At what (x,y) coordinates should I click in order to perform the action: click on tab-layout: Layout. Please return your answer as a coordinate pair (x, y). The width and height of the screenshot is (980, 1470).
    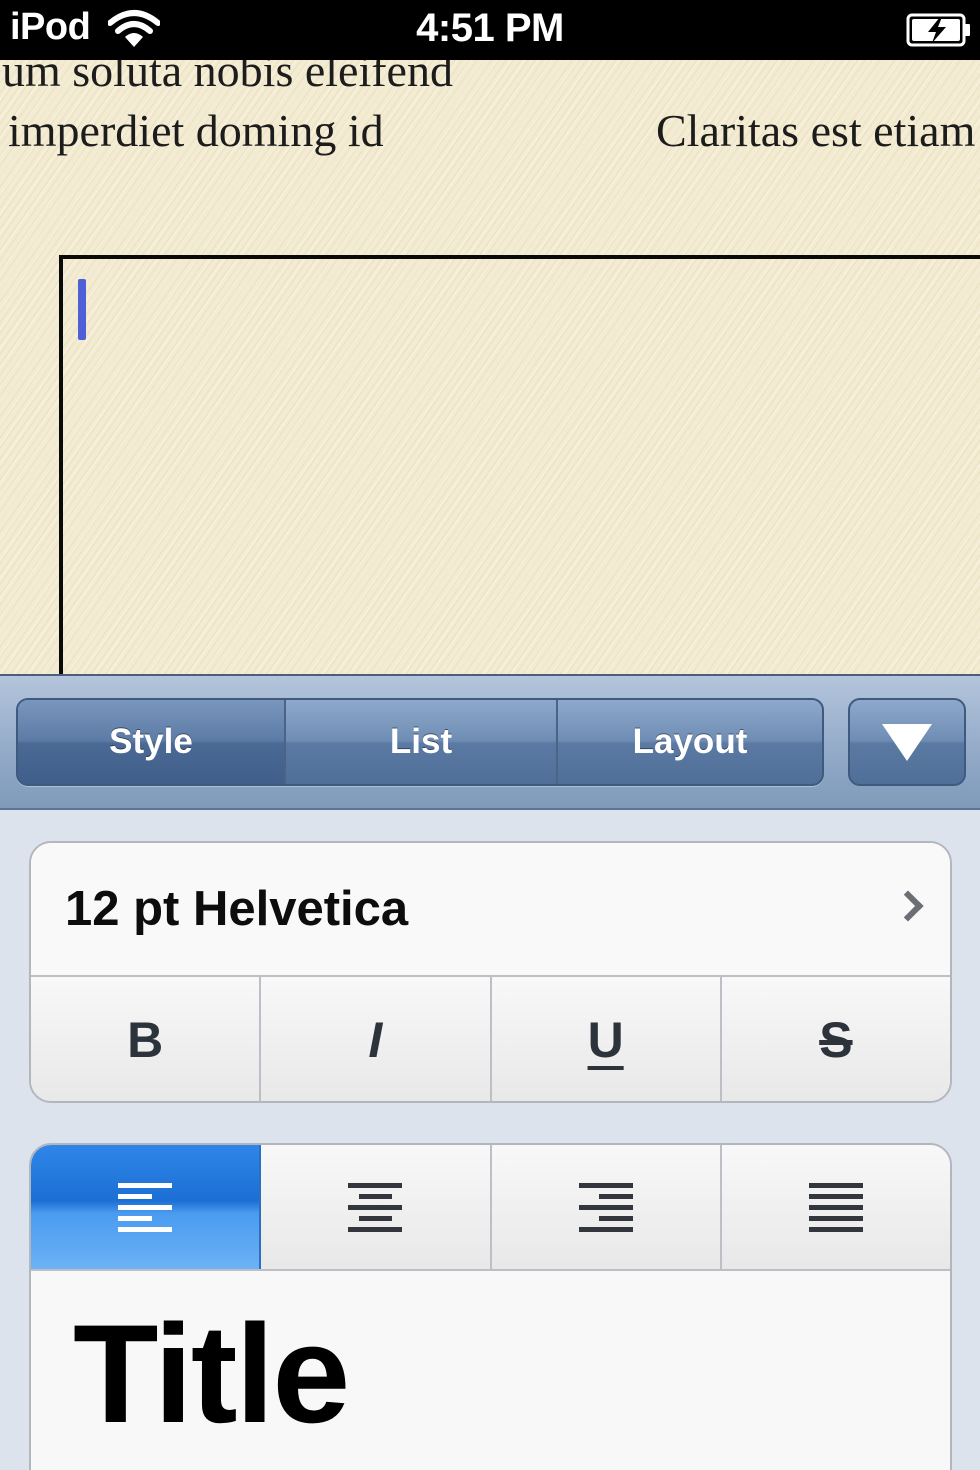
    Looking at the image, I should click on (690, 742).